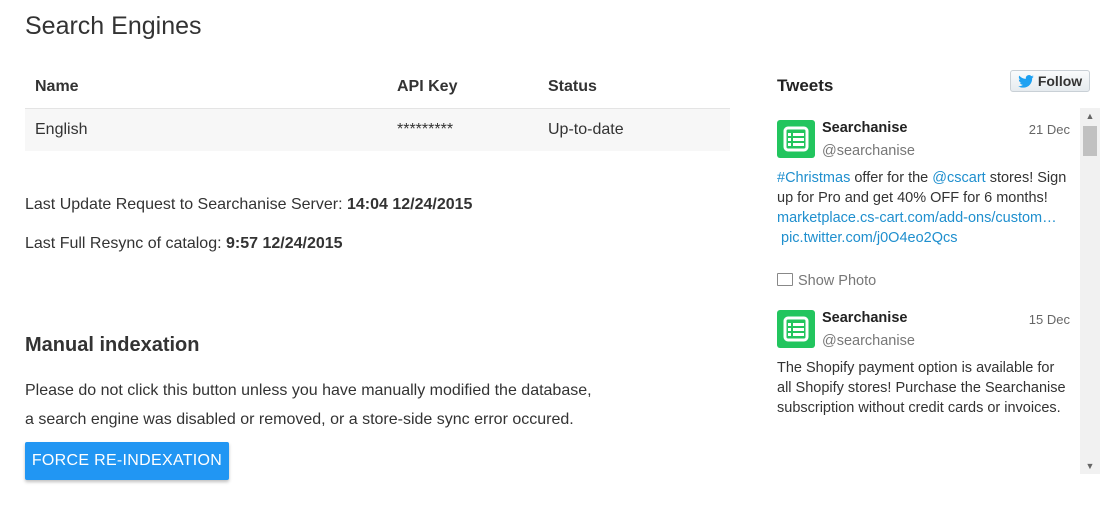  What do you see at coordinates (634, 87) in the screenshot?
I see `column-header-status: Status` at bounding box center [634, 87].